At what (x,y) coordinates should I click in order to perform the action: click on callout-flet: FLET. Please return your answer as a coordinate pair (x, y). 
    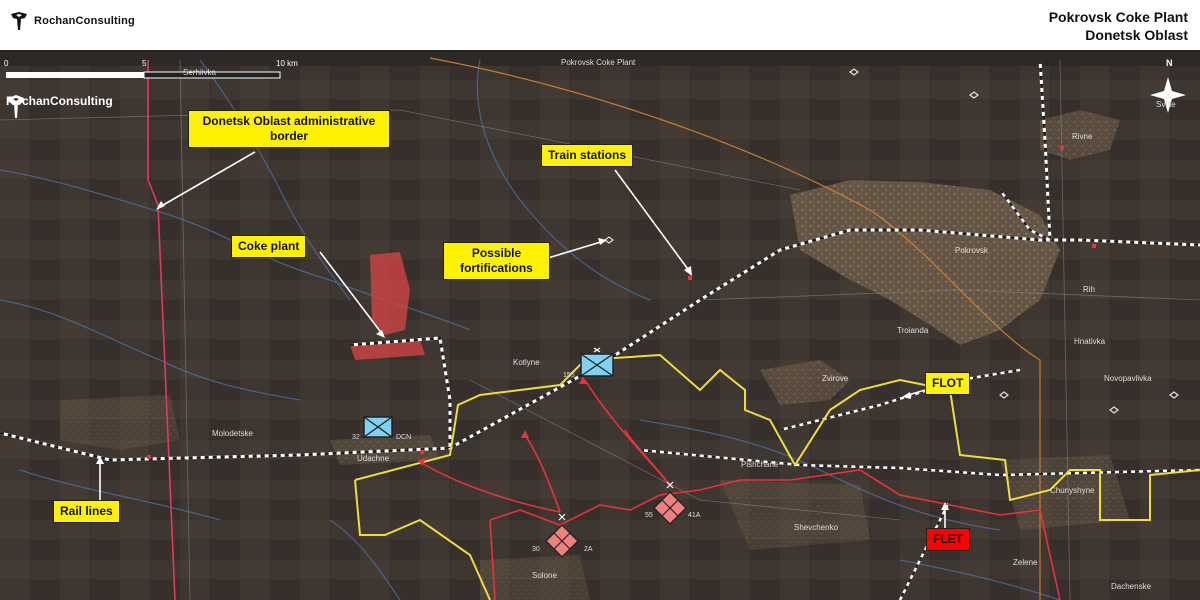
    Looking at the image, I should click on (948, 539).